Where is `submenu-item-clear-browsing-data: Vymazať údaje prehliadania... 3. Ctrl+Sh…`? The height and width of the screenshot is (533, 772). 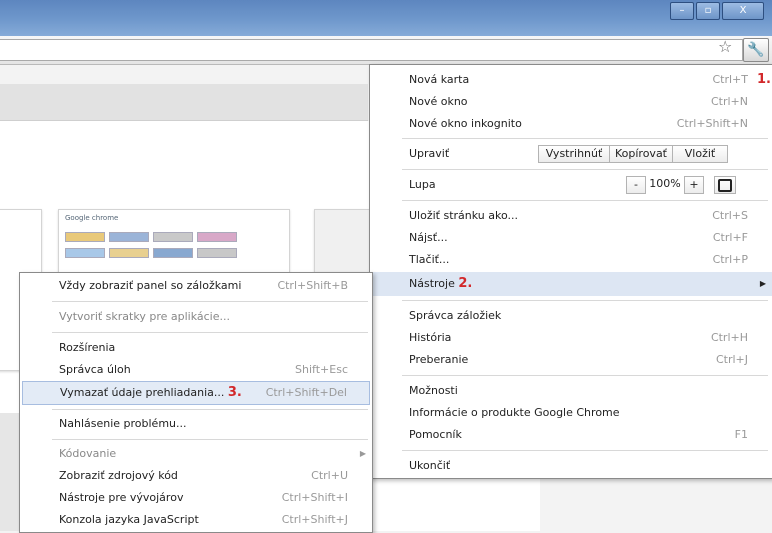
submenu-item-clear-browsing-data: Vymazať údaje prehliadania... 3. Ctrl+Sh… is located at coordinates (196, 393).